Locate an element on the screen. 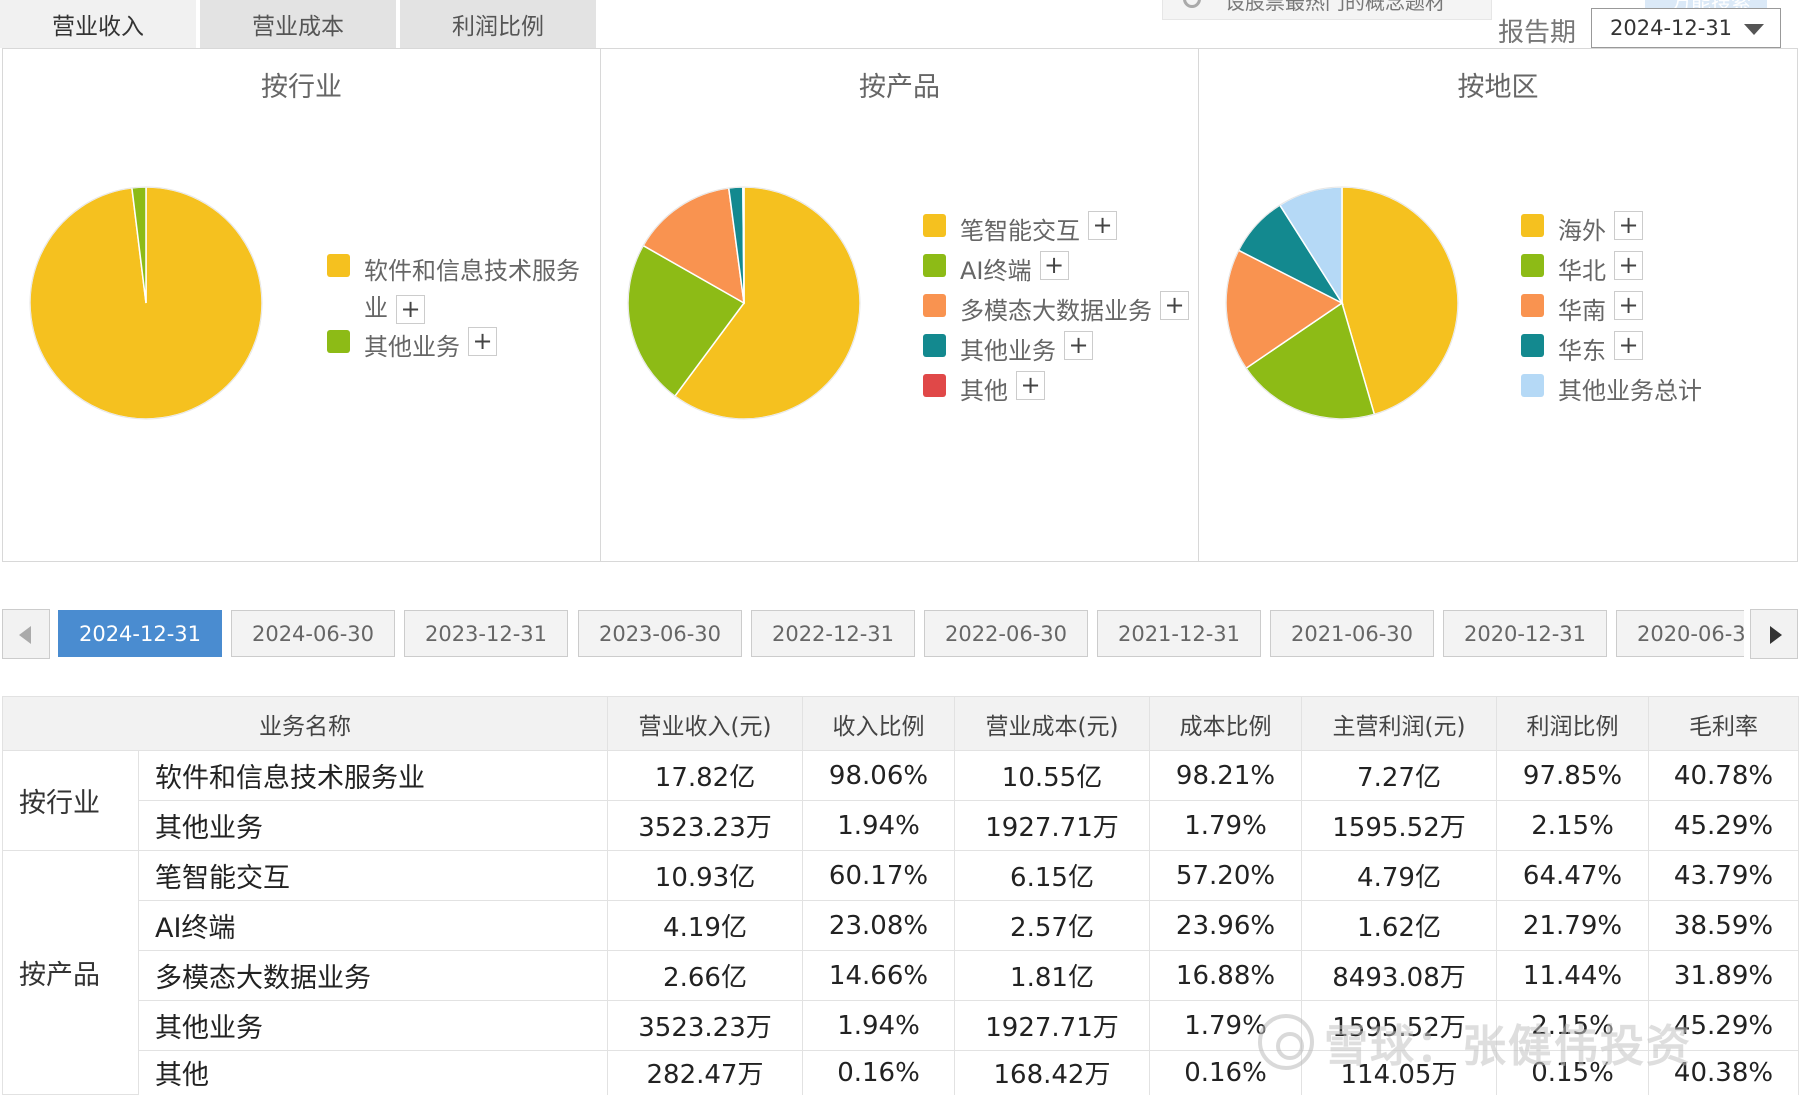 Image resolution: width=1800 pixels, height=1100 pixels. table-cell: 45.29% is located at coordinates (1723, 825).